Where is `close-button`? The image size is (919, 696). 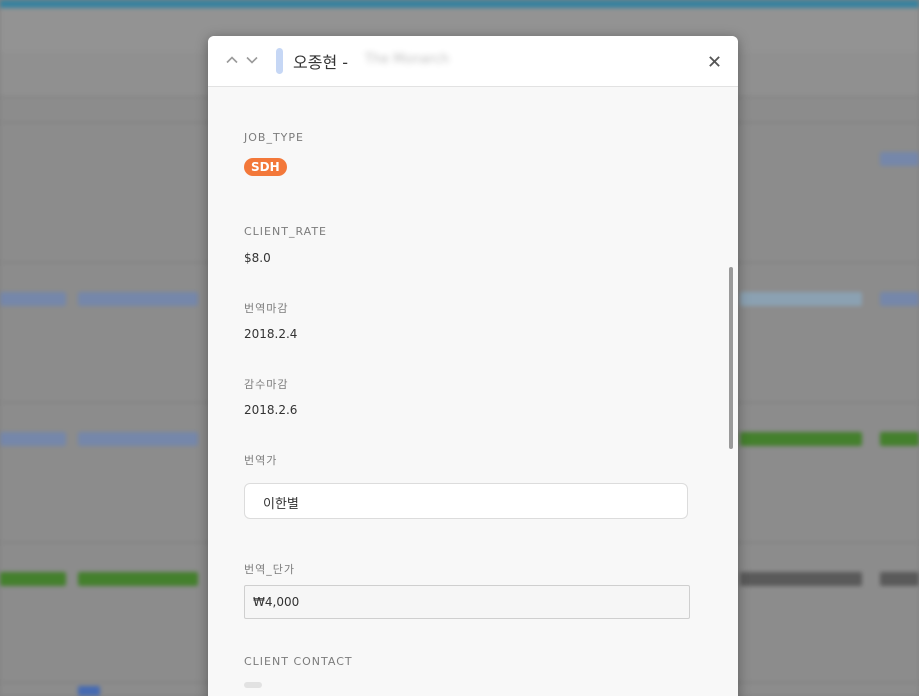 close-button is located at coordinates (714, 61).